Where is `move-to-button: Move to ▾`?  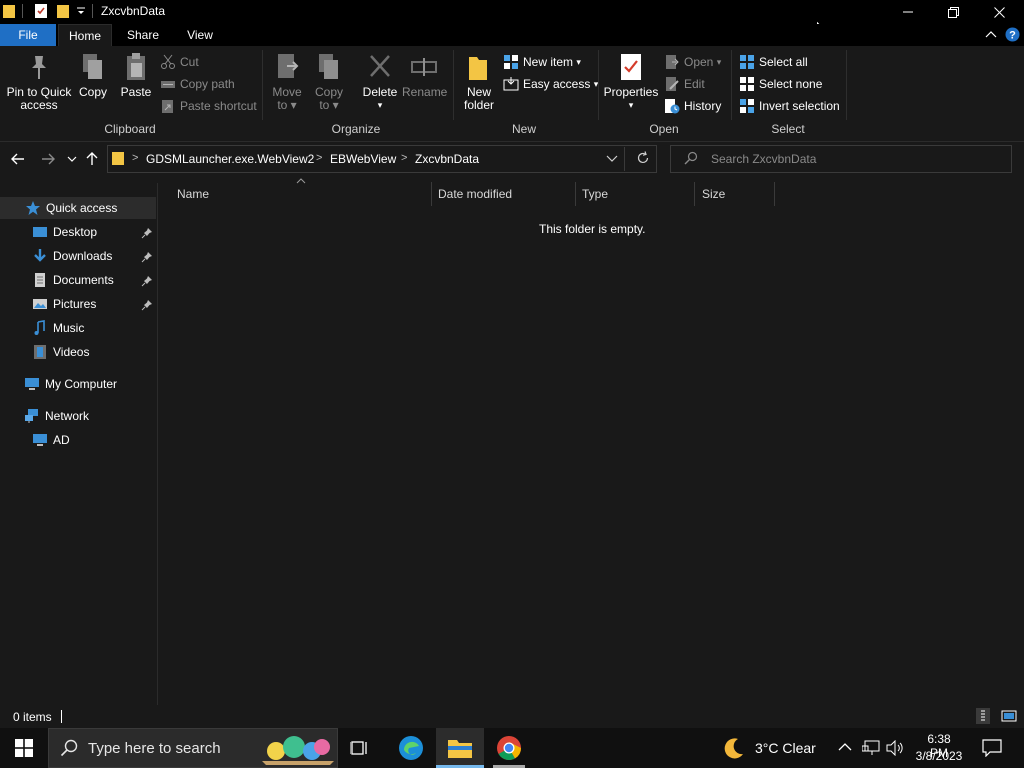 move-to-button: Move to ▾ is located at coordinates (287, 82).